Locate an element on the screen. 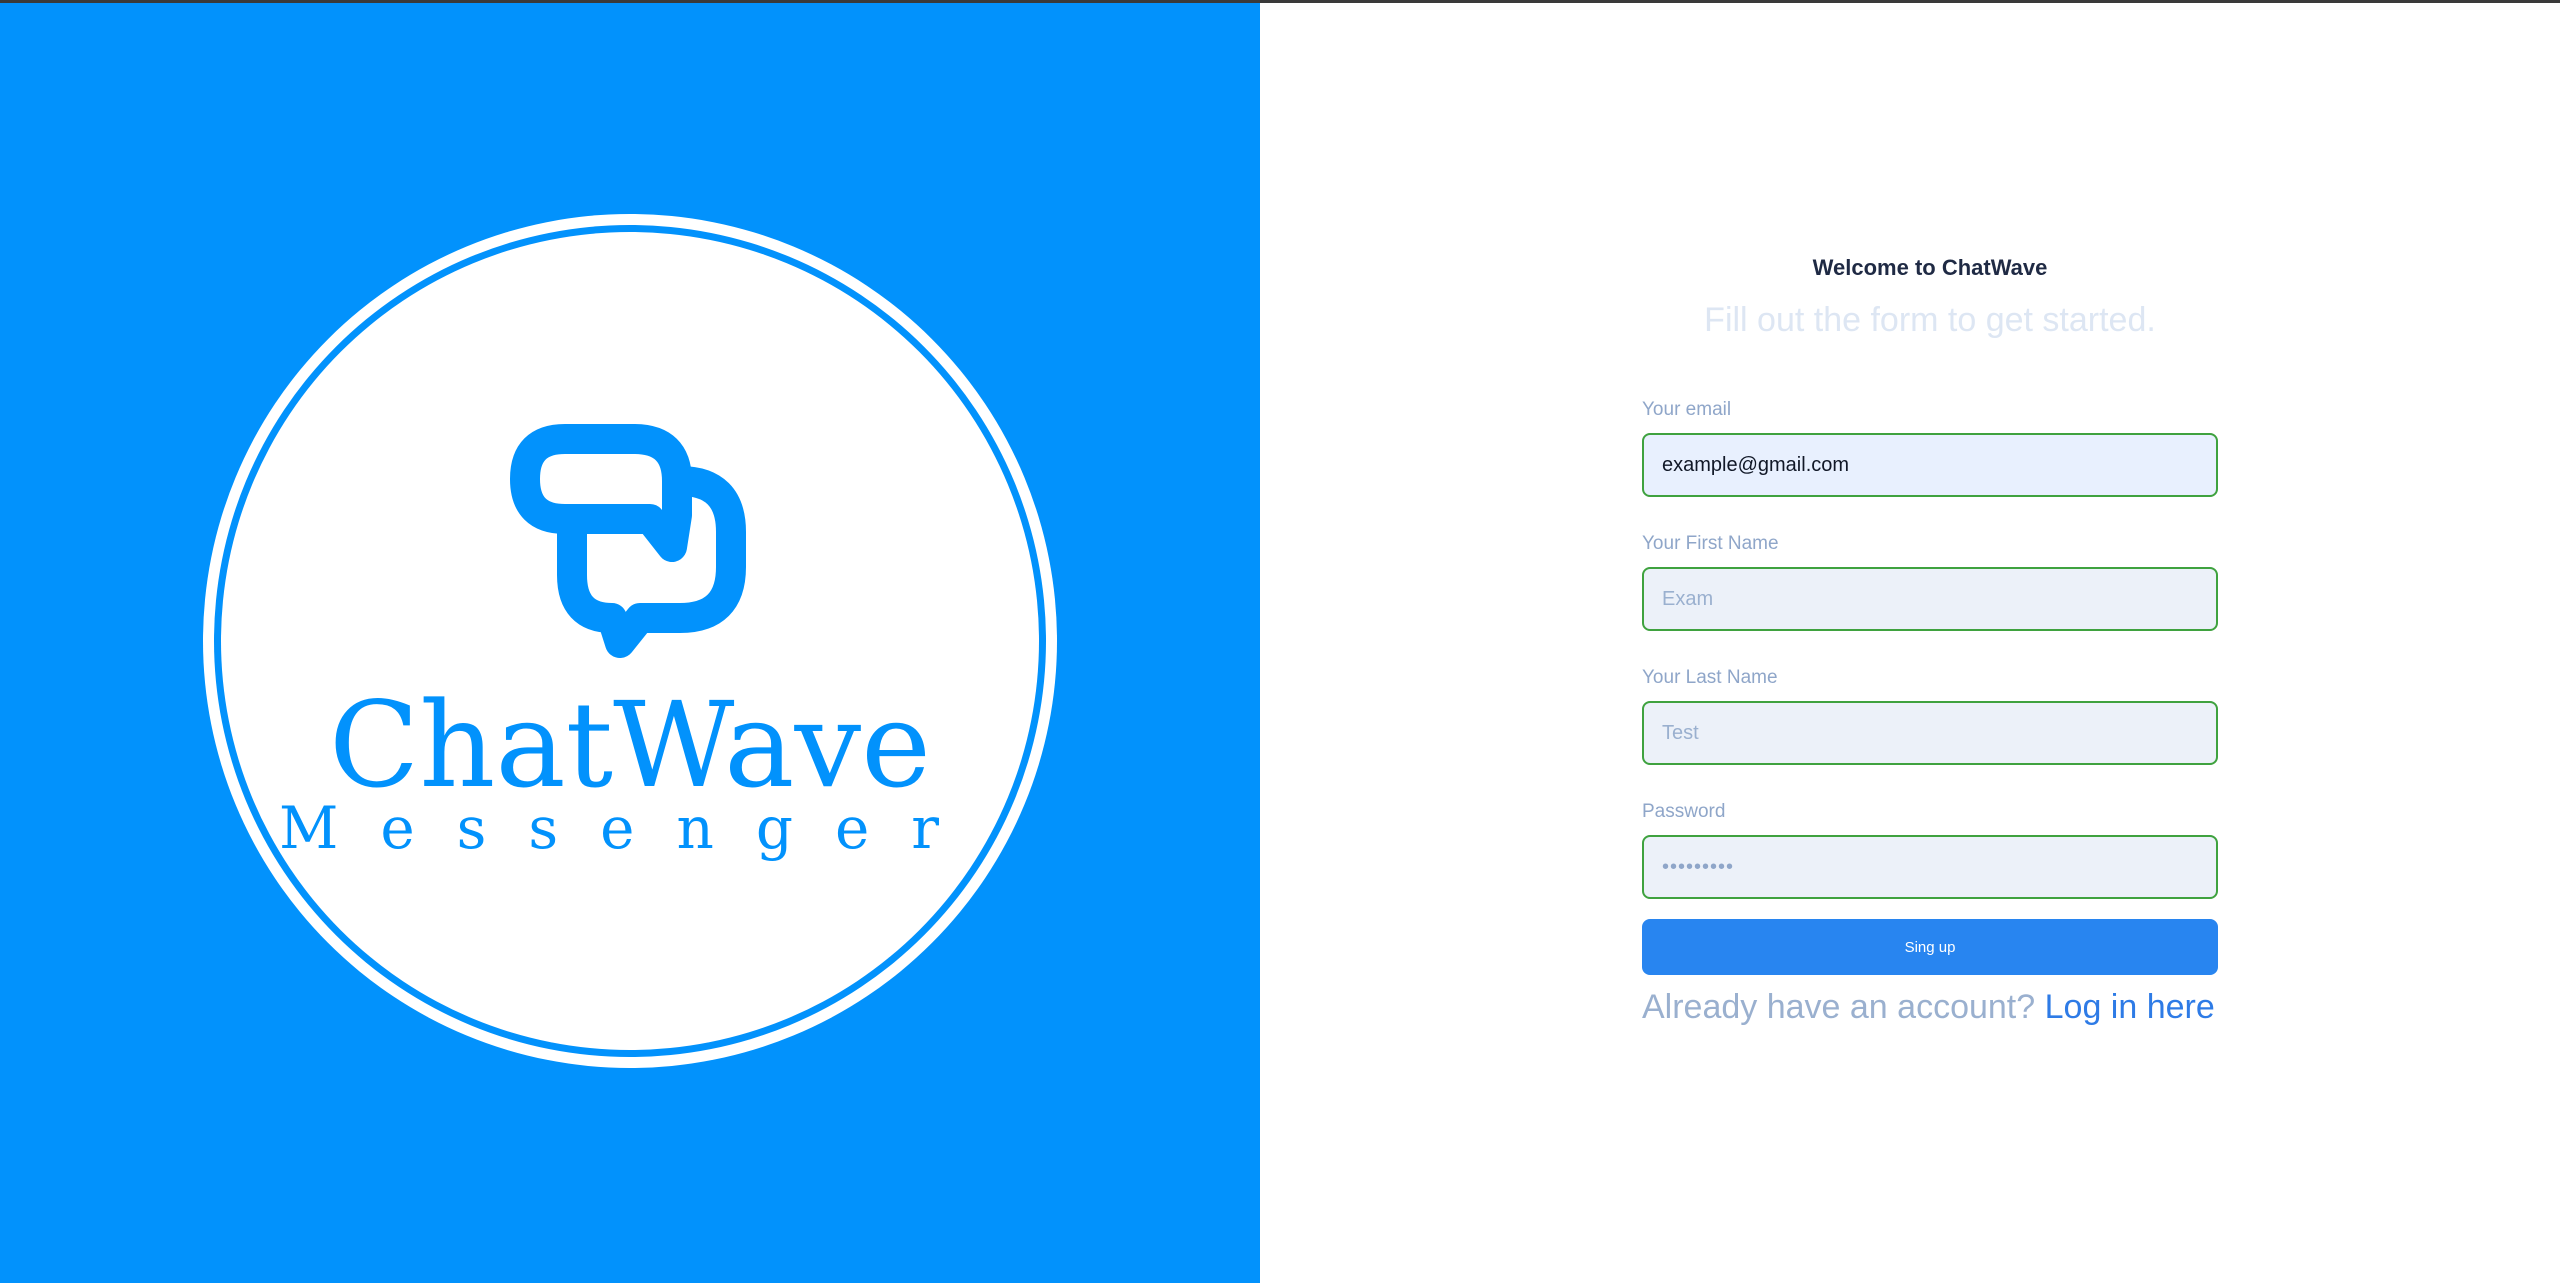 Image resolution: width=2560 pixels, height=1283 pixels. email-label: Your email is located at coordinates (1687, 409).